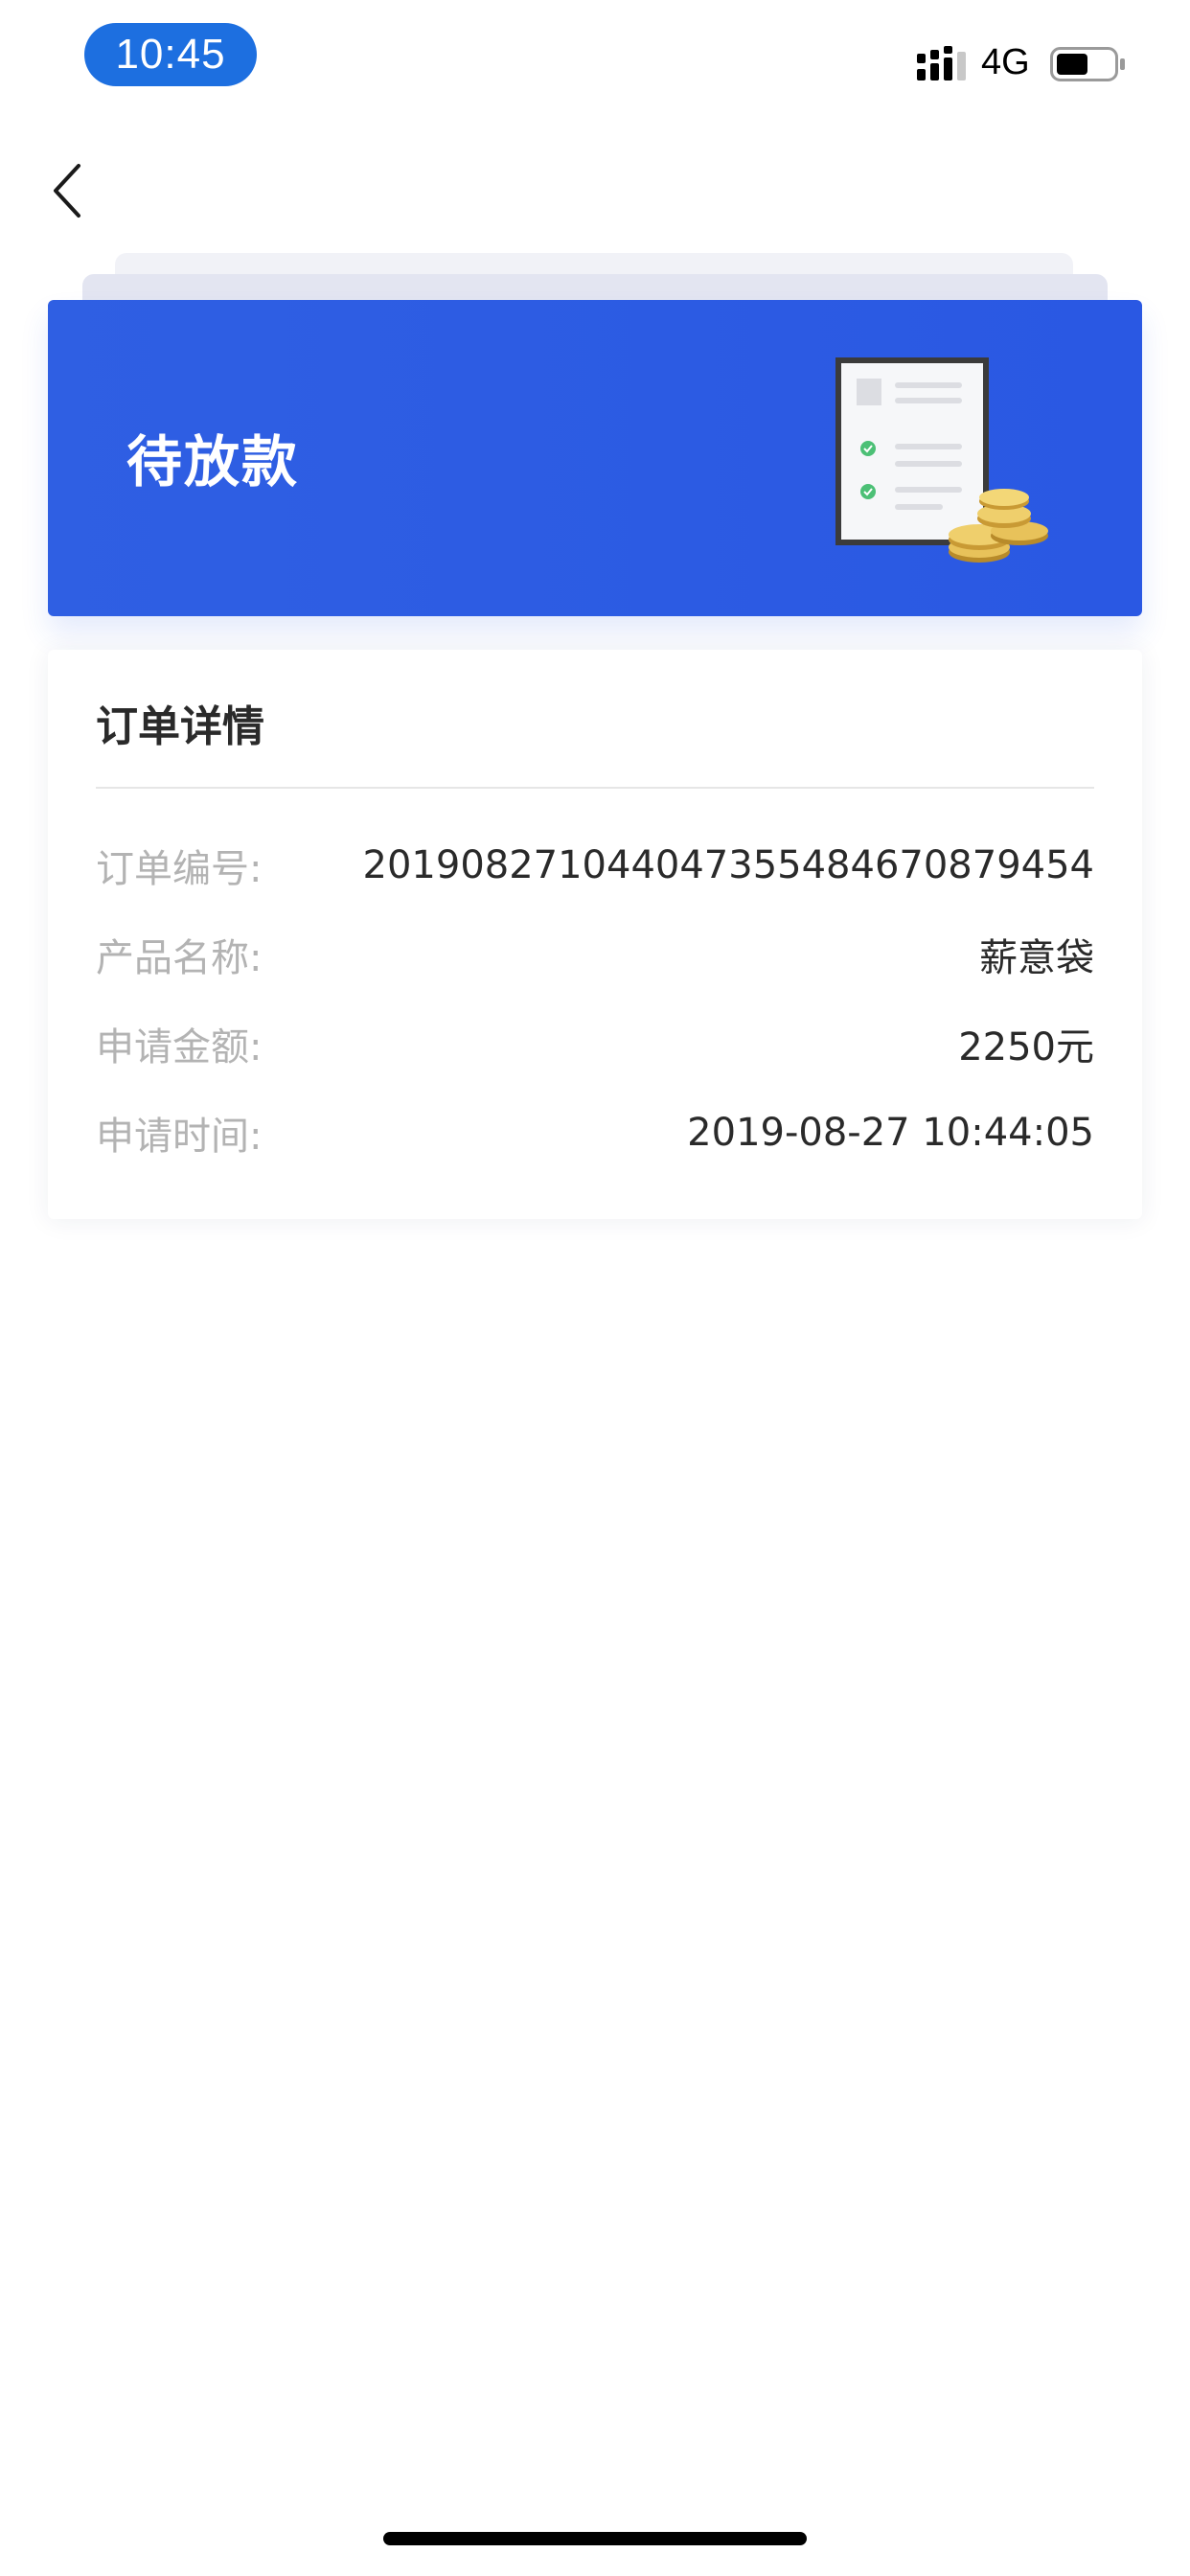 The height and width of the screenshot is (2576, 1190). I want to click on detail-row-order-number: 订单编号: 20190827104404735548467087945​4, so click(595, 865).